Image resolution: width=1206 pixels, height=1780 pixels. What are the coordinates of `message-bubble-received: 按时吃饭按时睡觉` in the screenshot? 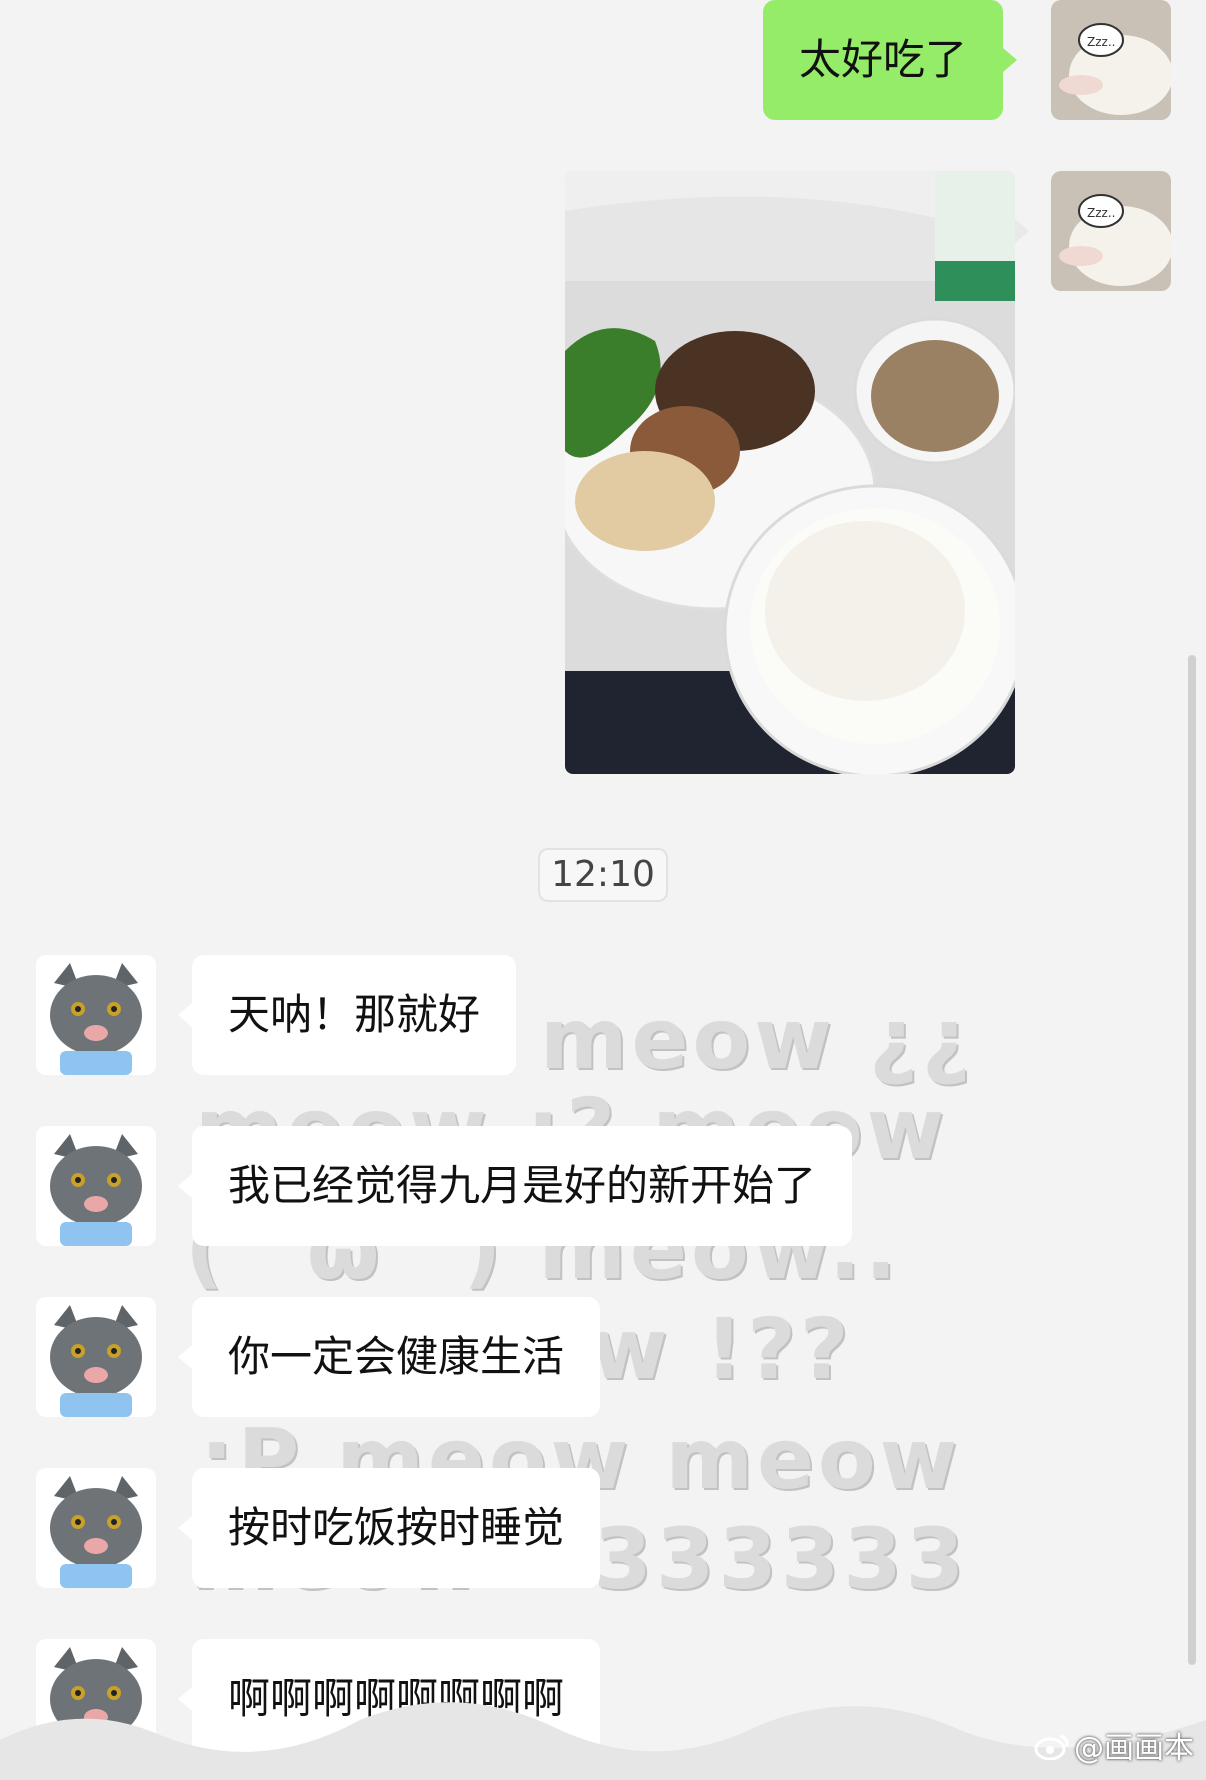 It's located at (389, 1528).